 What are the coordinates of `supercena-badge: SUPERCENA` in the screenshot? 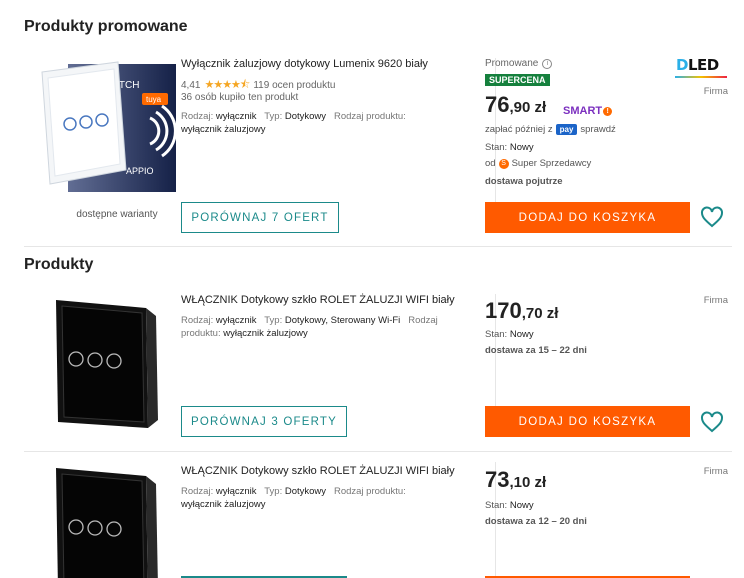 It's located at (517, 80).